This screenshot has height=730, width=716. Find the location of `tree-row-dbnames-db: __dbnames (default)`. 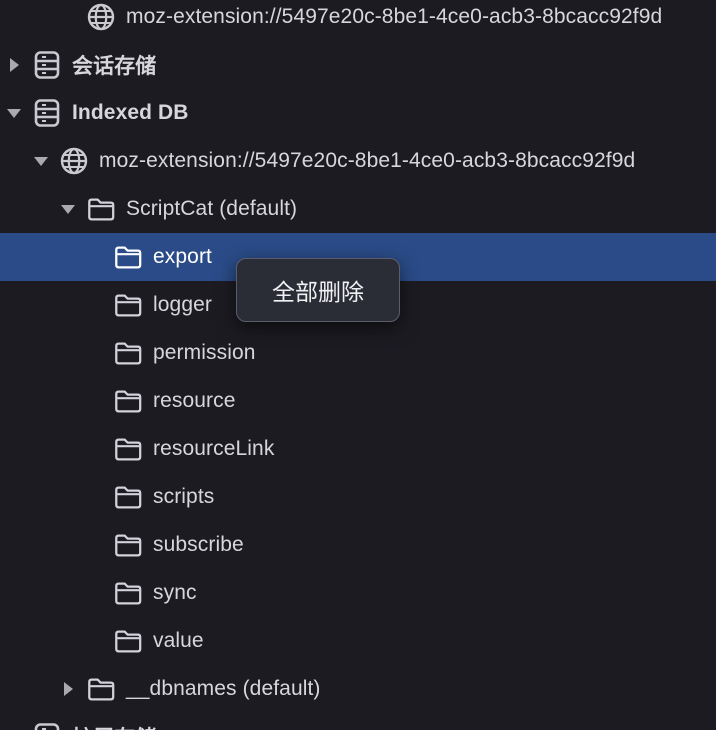

tree-row-dbnames-db: __dbnames (default) is located at coordinates (358, 689).